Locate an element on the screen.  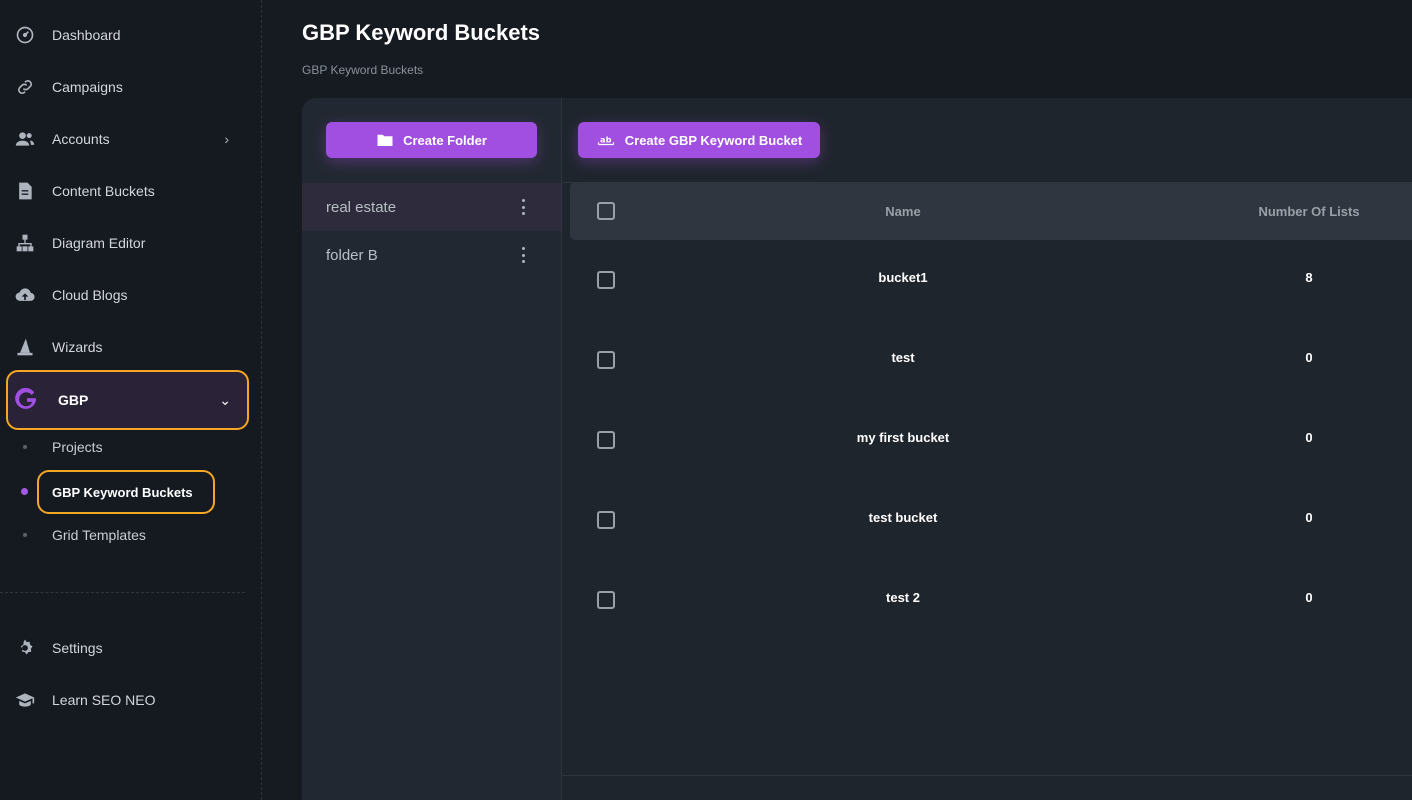
create-folder-button: Create Folder is located at coordinates (431, 140).